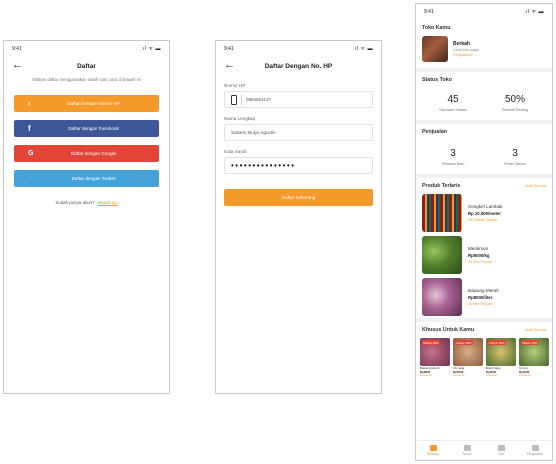 This screenshot has width=556, height=464. I want to click on special-card: Diskon 20% Buah Naga Rp9000 Terjual 10, so click(501, 358).